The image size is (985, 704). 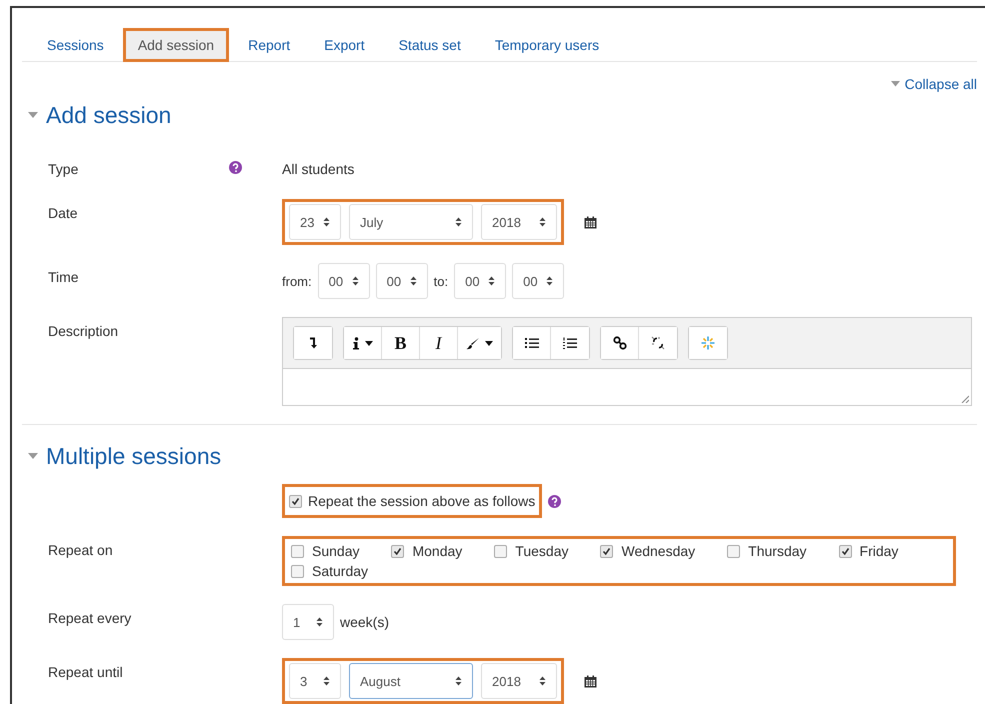 What do you see at coordinates (627, 361) in the screenshot?
I see `text-editor: B I` at bounding box center [627, 361].